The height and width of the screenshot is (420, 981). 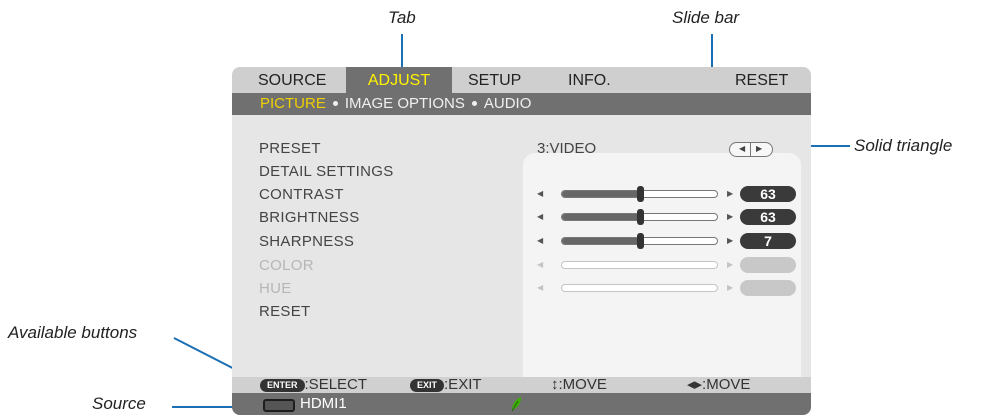 I want to click on move-updown-hint: ↕:MOVE, so click(x=579, y=384).